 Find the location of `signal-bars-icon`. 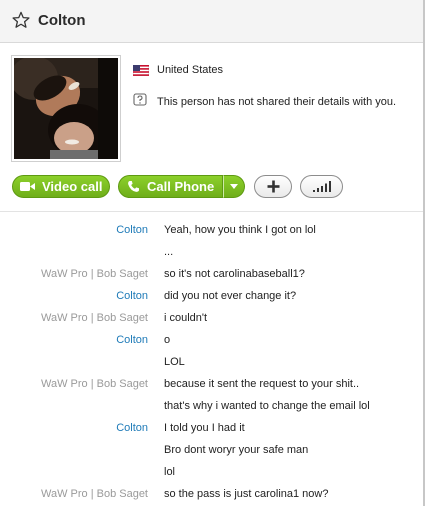

signal-bars-icon is located at coordinates (321, 186).